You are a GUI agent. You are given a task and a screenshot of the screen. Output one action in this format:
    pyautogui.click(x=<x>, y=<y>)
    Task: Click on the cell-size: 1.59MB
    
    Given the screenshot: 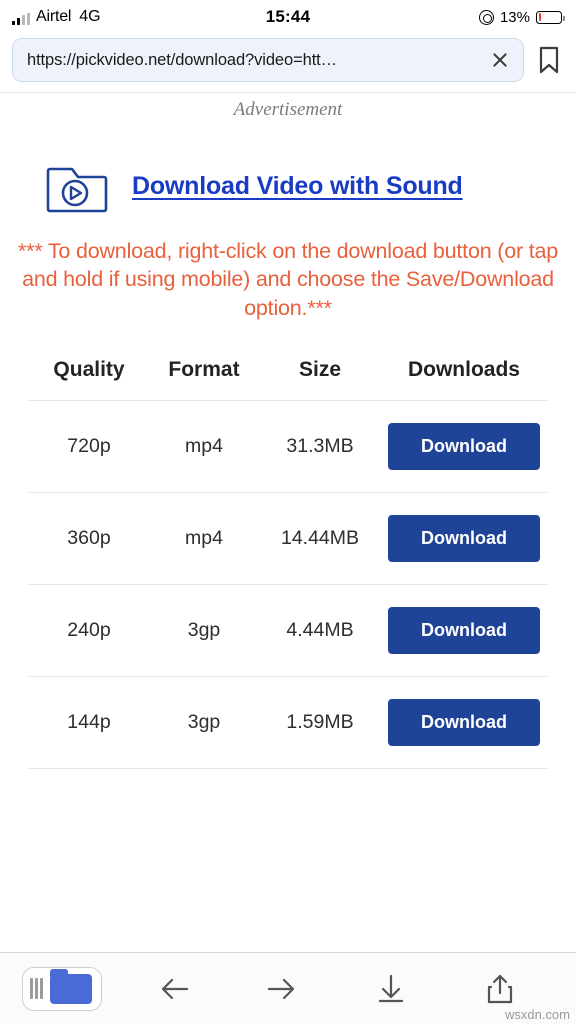 What is the action you would take?
    pyautogui.click(x=320, y=723)
    